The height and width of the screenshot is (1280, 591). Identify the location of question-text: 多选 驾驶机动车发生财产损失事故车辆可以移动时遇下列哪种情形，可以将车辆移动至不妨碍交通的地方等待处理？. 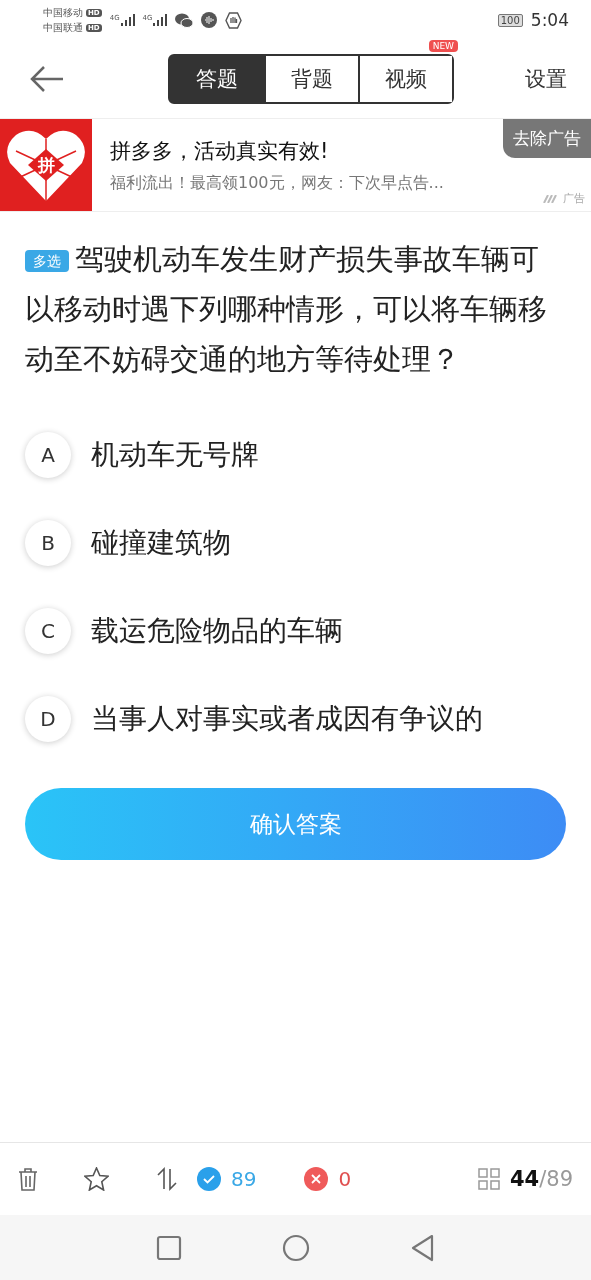
(286, 309).